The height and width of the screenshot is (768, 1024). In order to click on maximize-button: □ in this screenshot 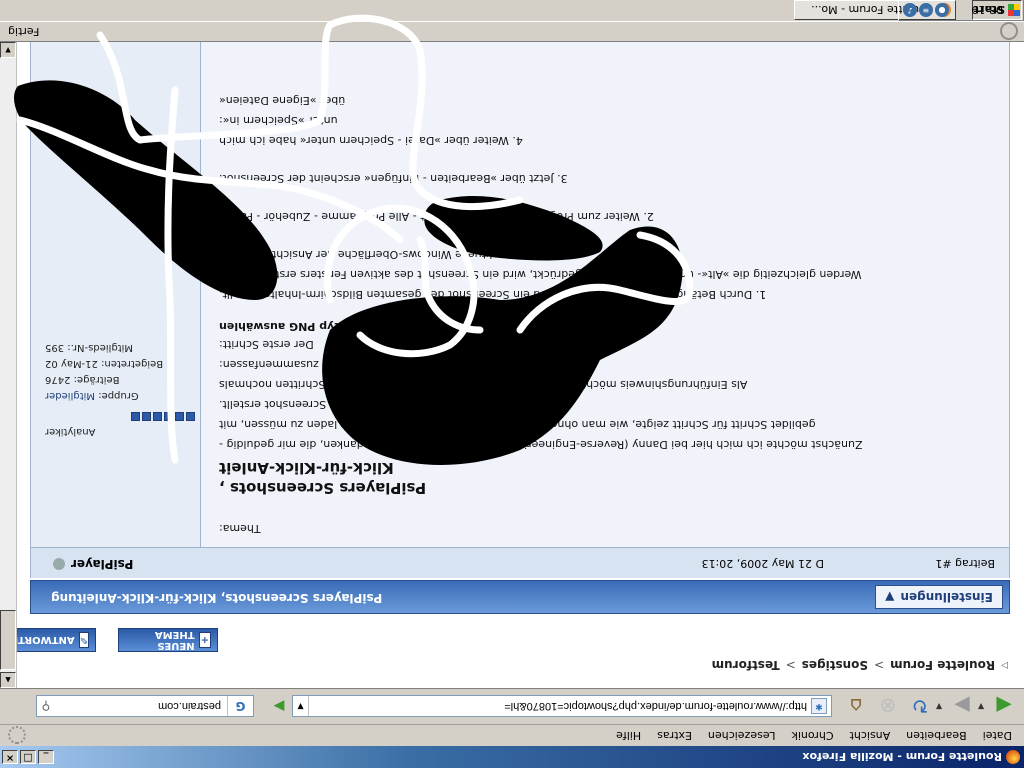, I will do `click(28, 757)`.